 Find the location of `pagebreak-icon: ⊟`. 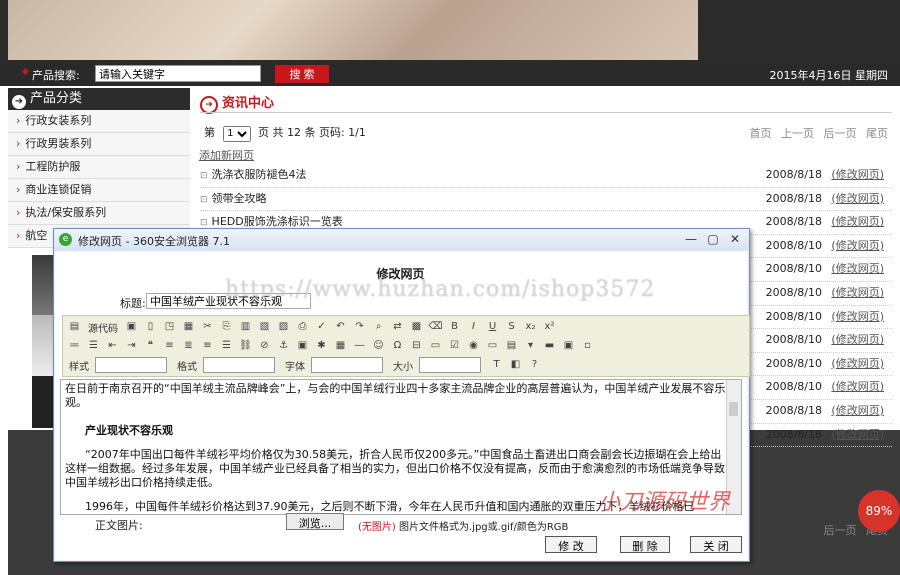

pagebreak-icon: ⊟ is located at coordinates (416, 346).